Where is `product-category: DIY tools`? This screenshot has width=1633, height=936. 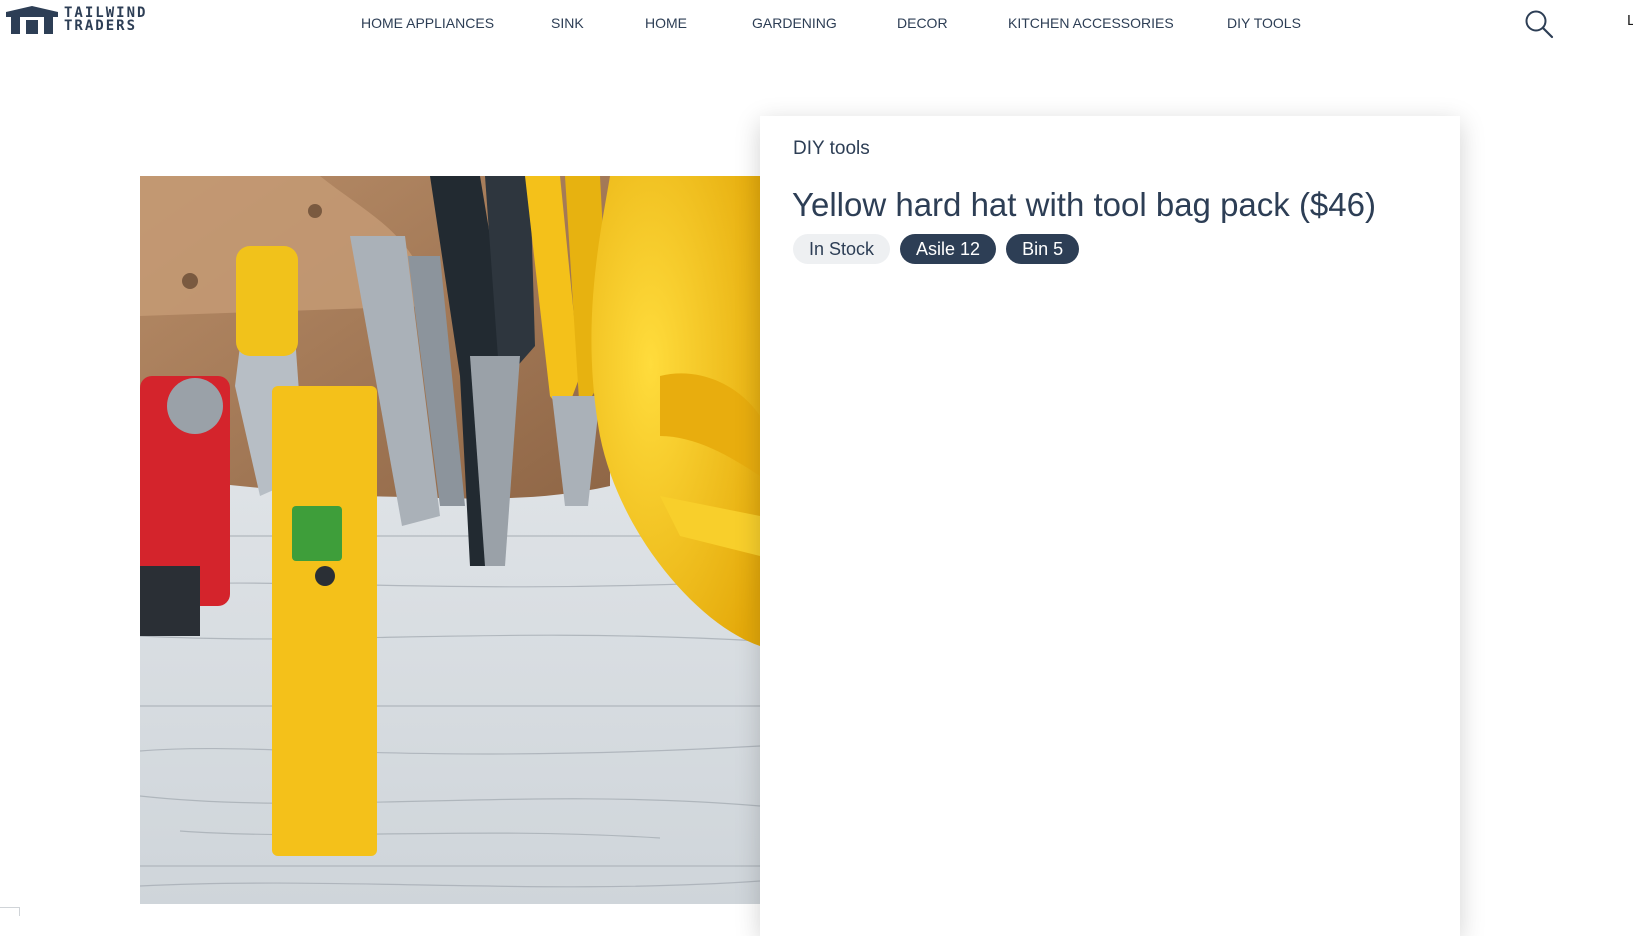 product-category: DIY tools is located at coordinates (831, 149).